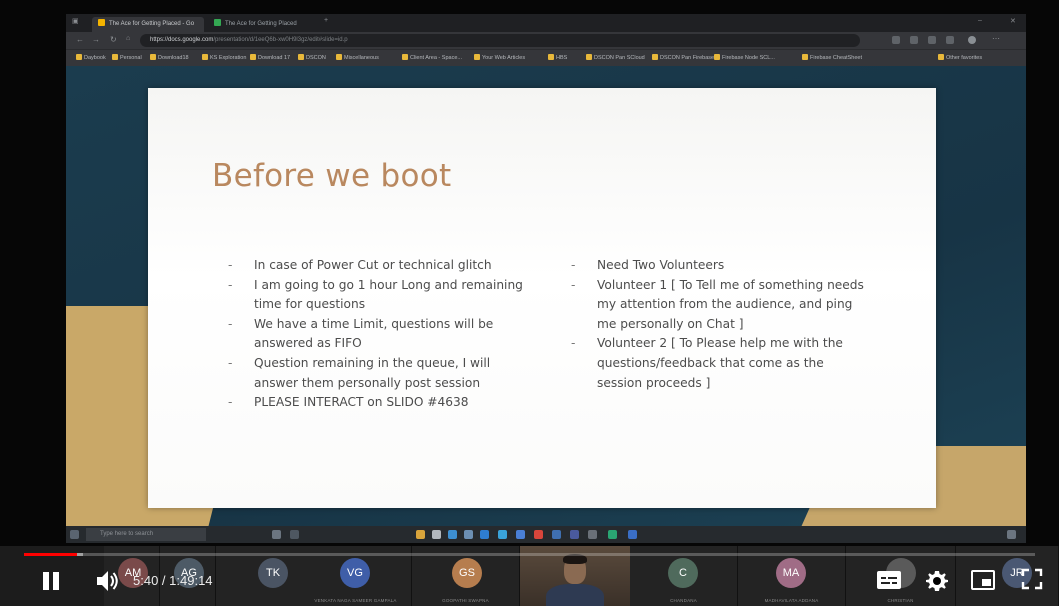 The width and height of the screenshot is (1059, 606). Describe the element at coordinates (80, 39) in the screenshot. I see `back-icon: ←` at that location.